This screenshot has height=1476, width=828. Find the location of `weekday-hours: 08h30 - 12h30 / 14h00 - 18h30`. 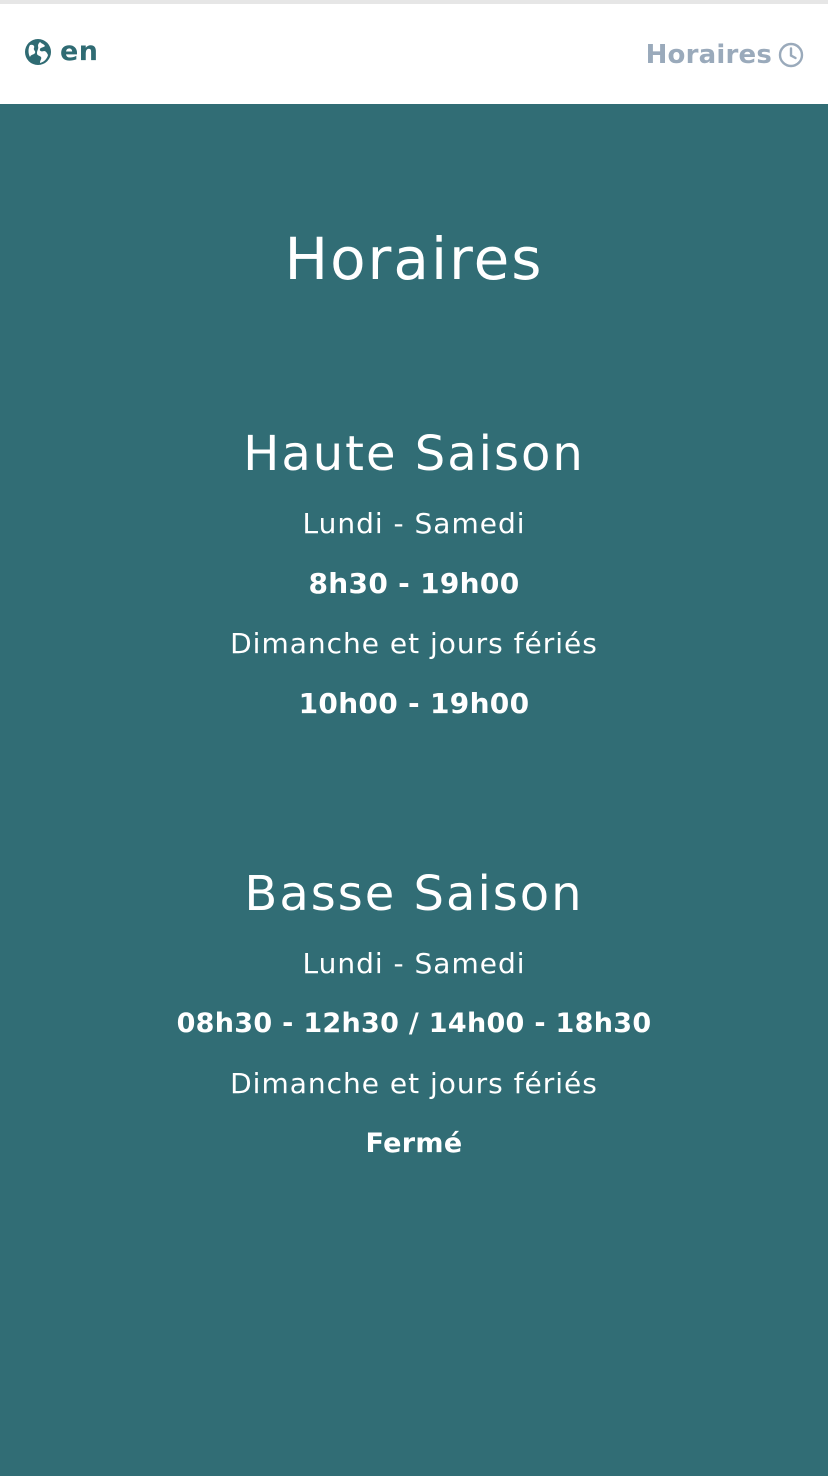

weekday-hours: 08h30 - 12h30 / 14h00 - 18h30 is located at coordinates (414, 1023).